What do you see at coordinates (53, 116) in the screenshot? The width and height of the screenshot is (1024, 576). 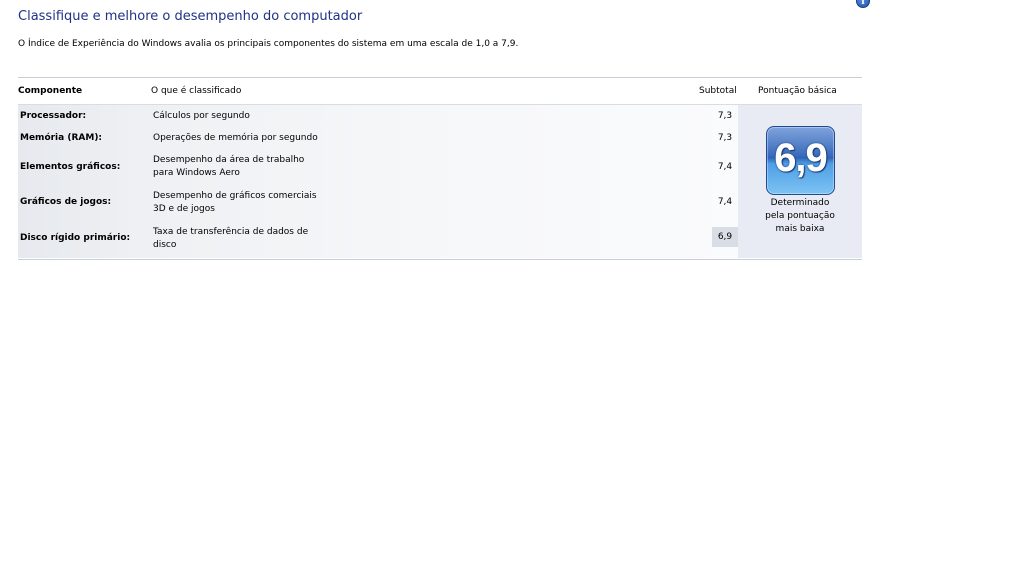 I see `row-component: Processador:` at bounding box center [53, 116].